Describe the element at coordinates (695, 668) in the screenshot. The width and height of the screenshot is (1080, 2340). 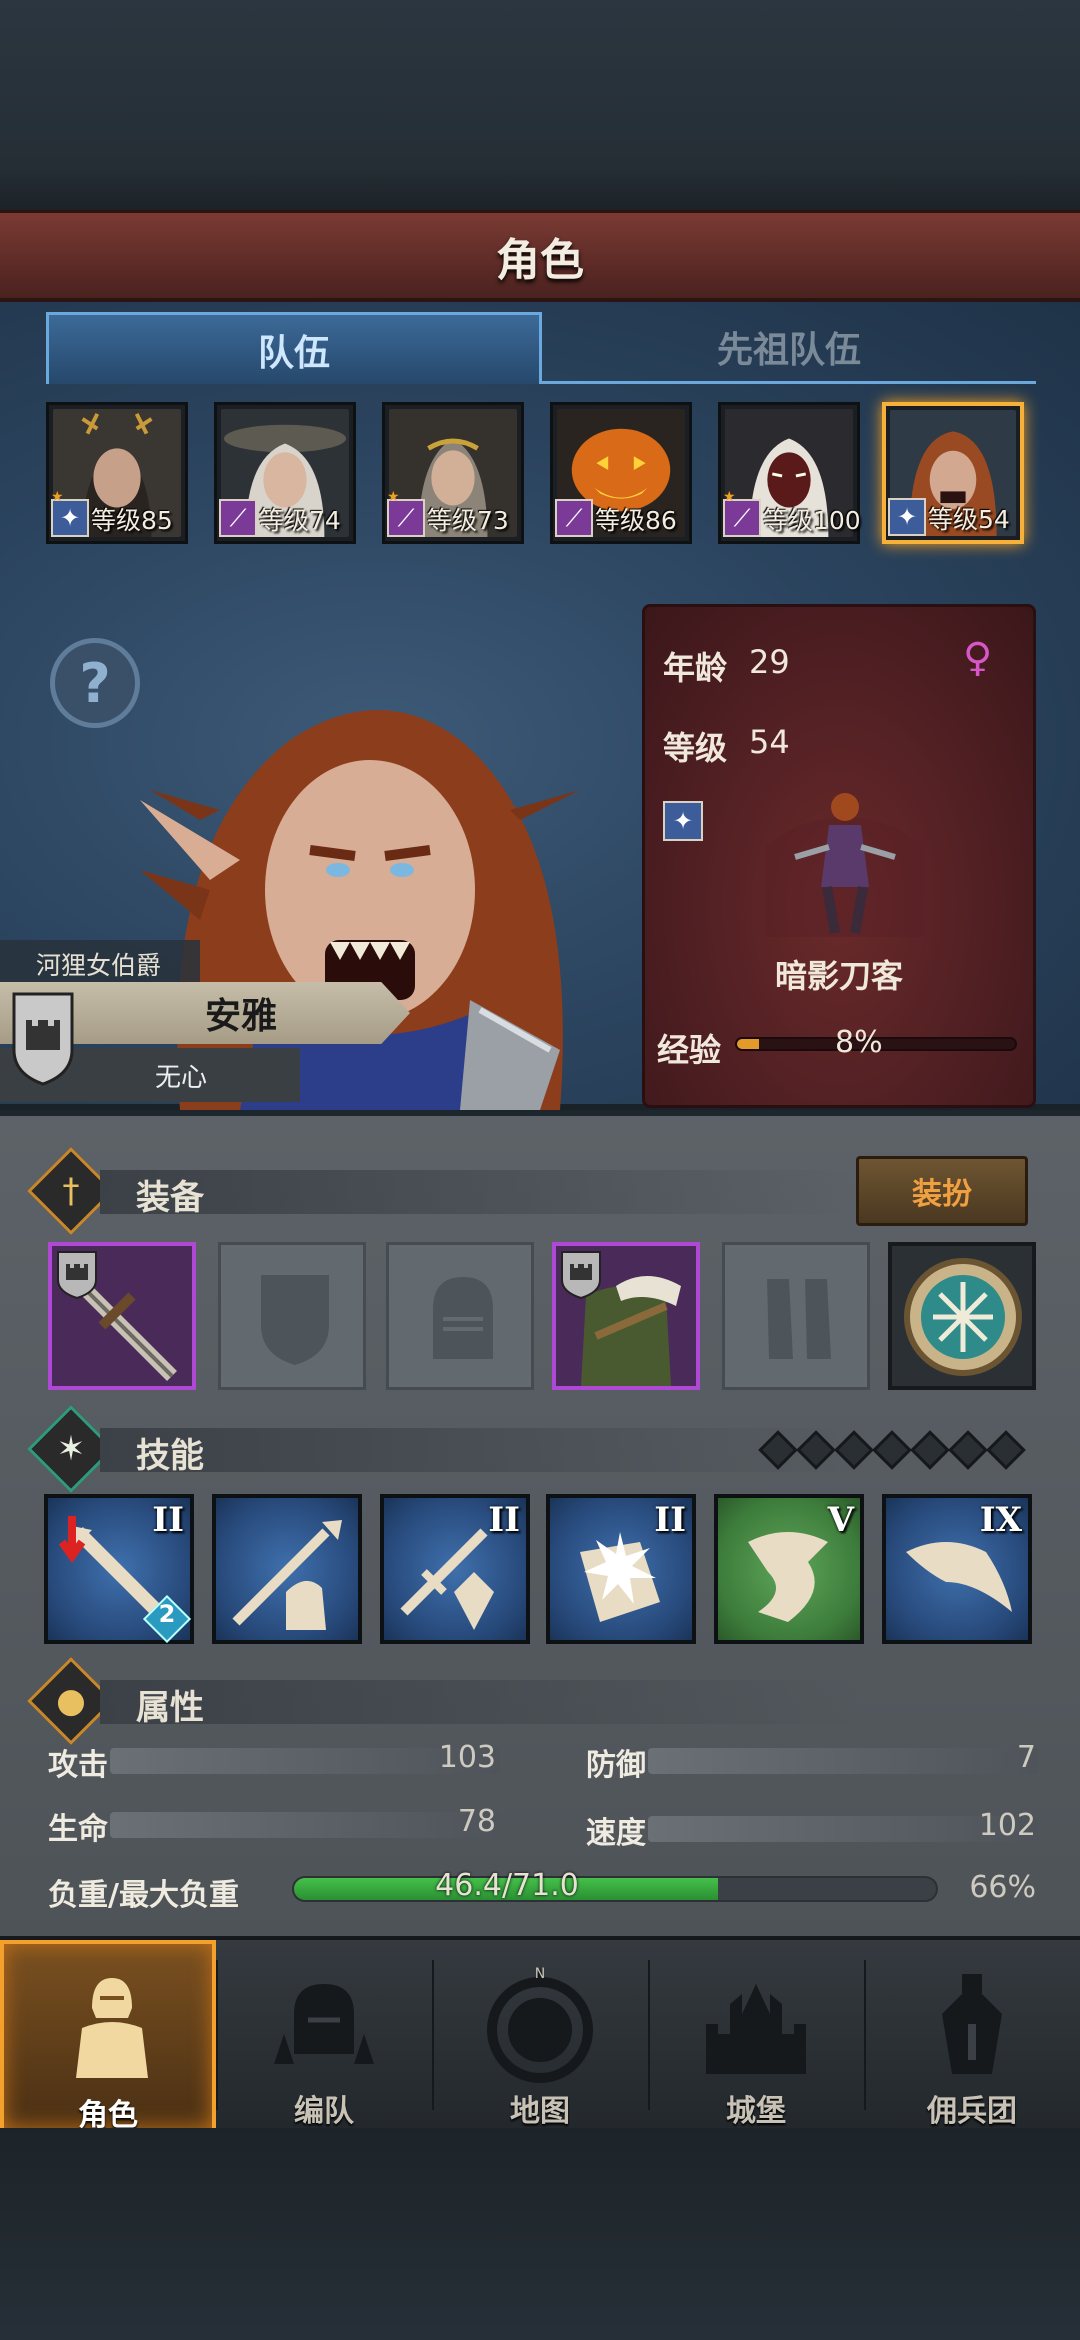
I see `age-label: 年龄` at that location.